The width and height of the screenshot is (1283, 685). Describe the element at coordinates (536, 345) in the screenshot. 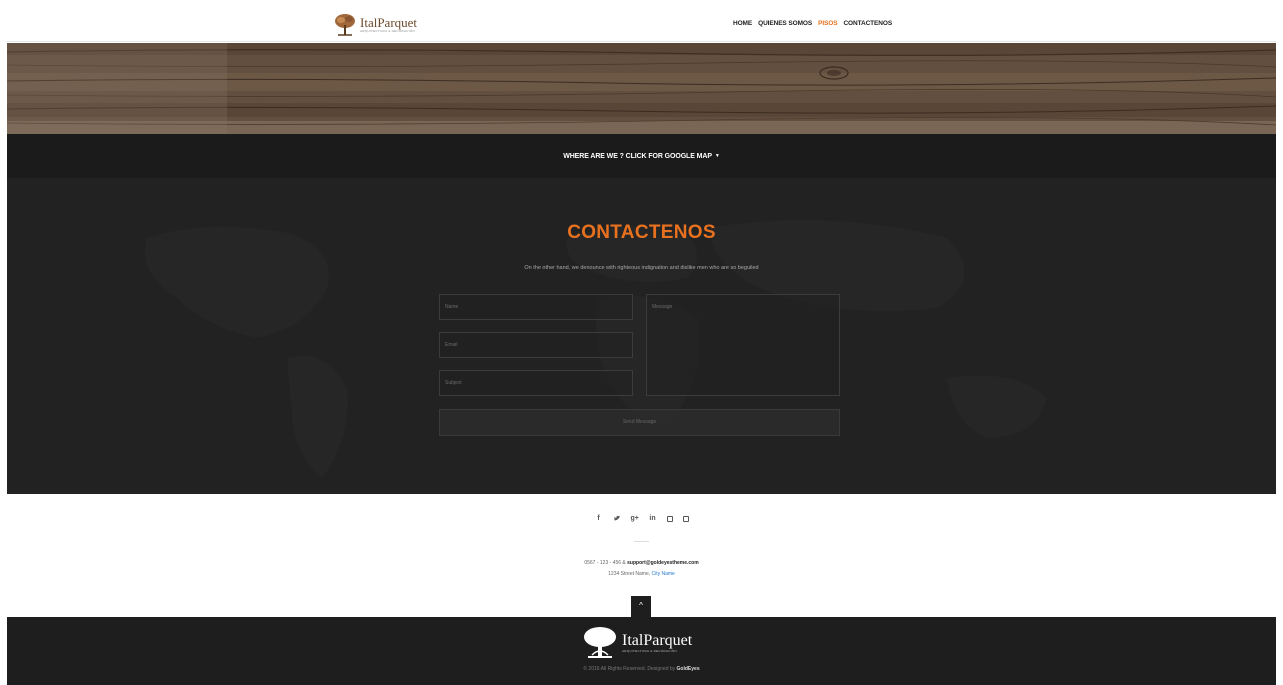

I see `email-field: Email` at that location.